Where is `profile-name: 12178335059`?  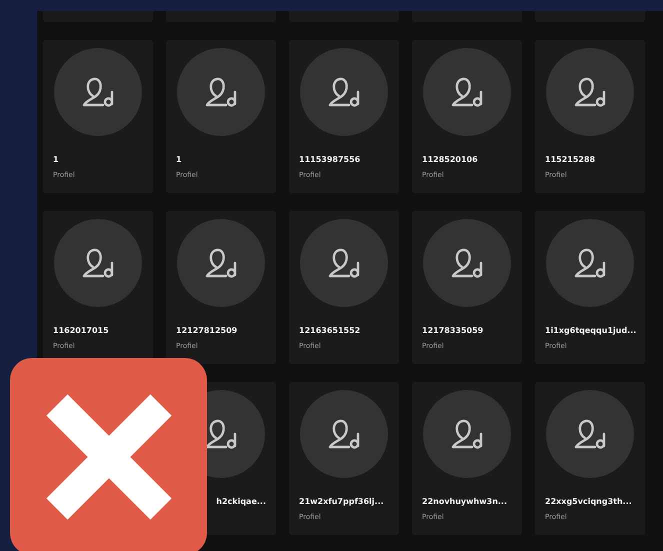 profile-name: 12178335059 is located at coordinates (453, 330).